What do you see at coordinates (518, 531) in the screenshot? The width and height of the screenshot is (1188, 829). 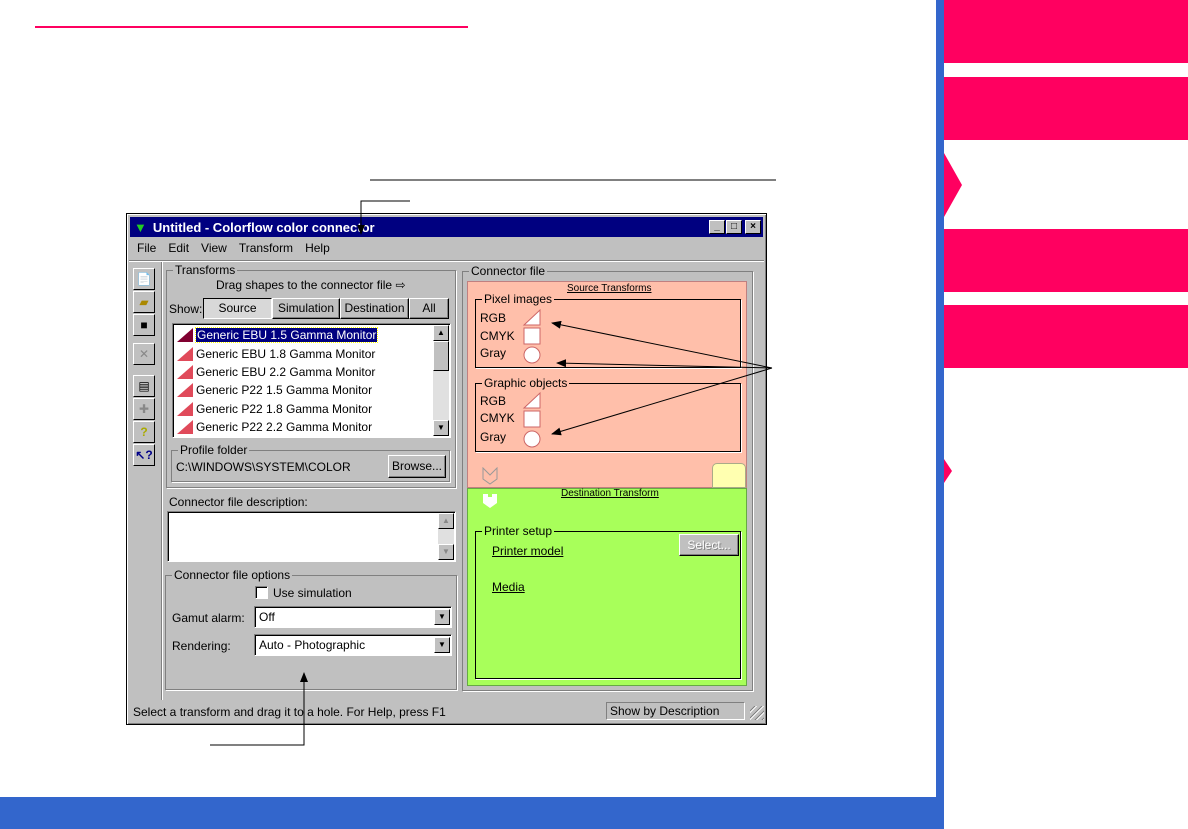 I see `printer-setup-legend: Printer setup` at bounding box center [518, 531].